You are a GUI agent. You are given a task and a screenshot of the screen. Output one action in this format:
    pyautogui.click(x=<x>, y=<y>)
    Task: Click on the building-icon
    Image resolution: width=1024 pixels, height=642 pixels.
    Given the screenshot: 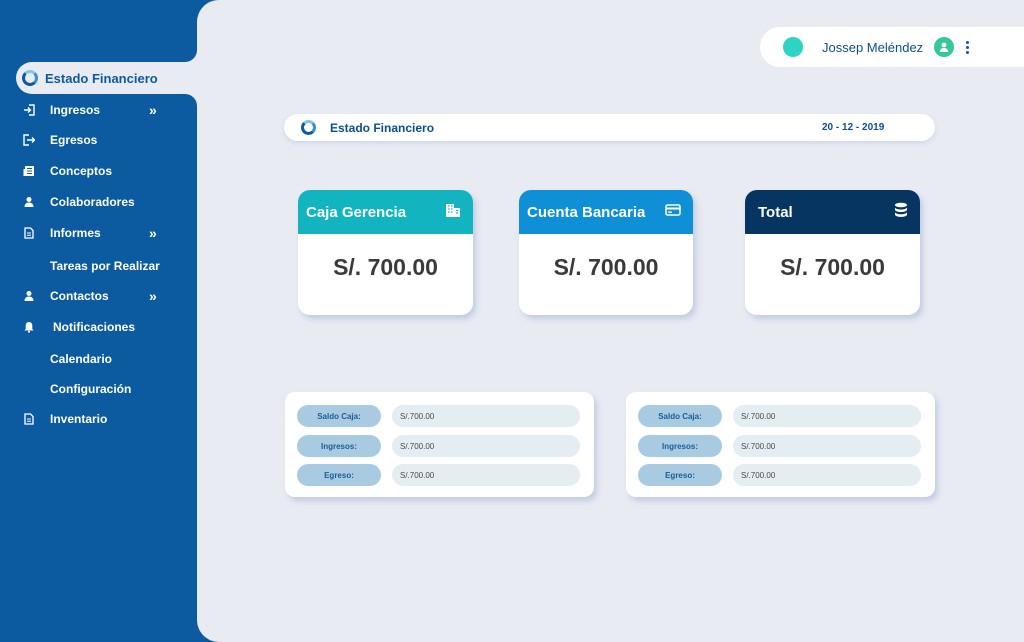 What is the action you would take?
    pyautogui.click(x=453, y=212)
    